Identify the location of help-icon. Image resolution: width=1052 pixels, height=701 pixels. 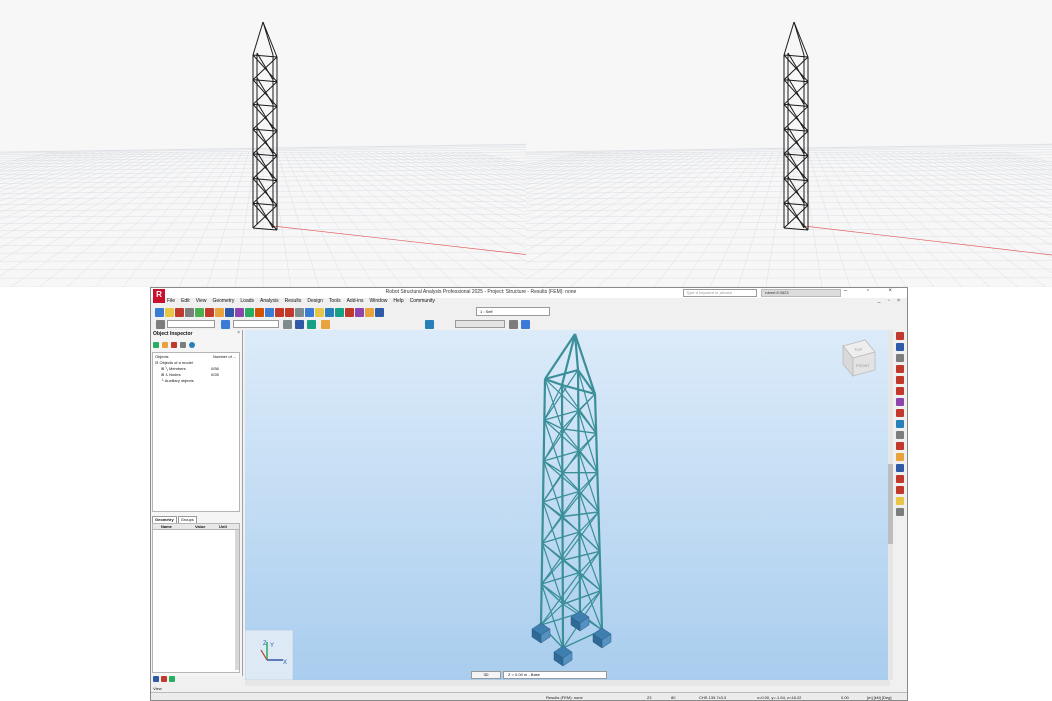
(192, 345).